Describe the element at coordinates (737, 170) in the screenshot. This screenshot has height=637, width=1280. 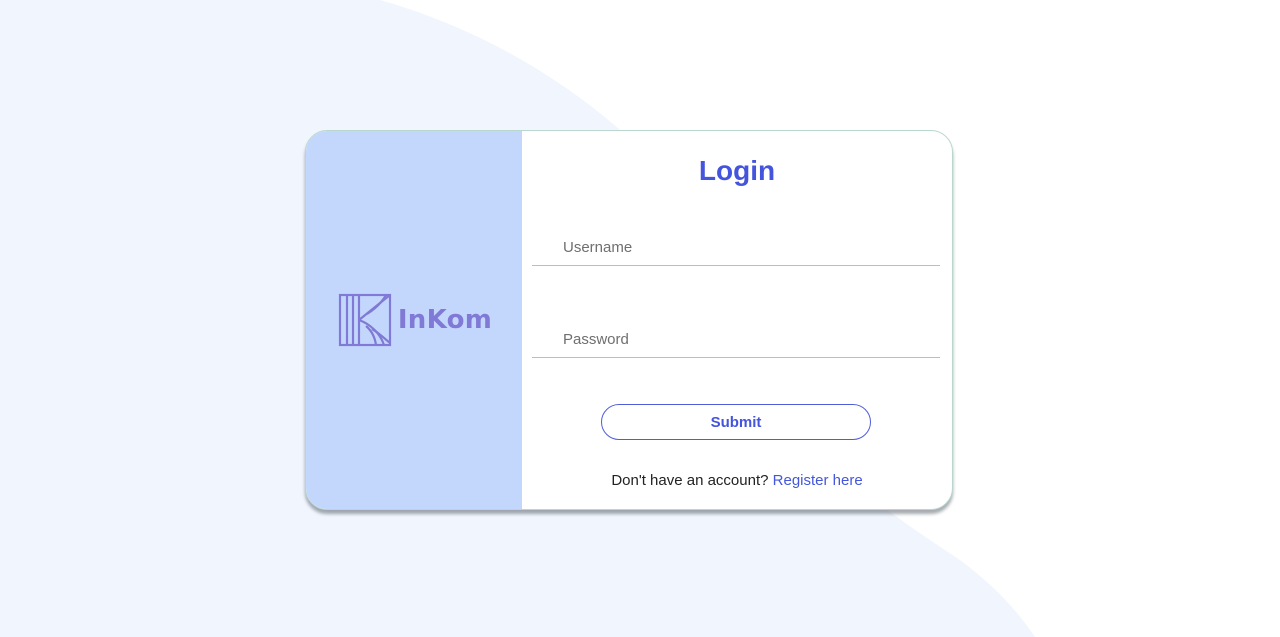
I see `page-title: Login` at that location.